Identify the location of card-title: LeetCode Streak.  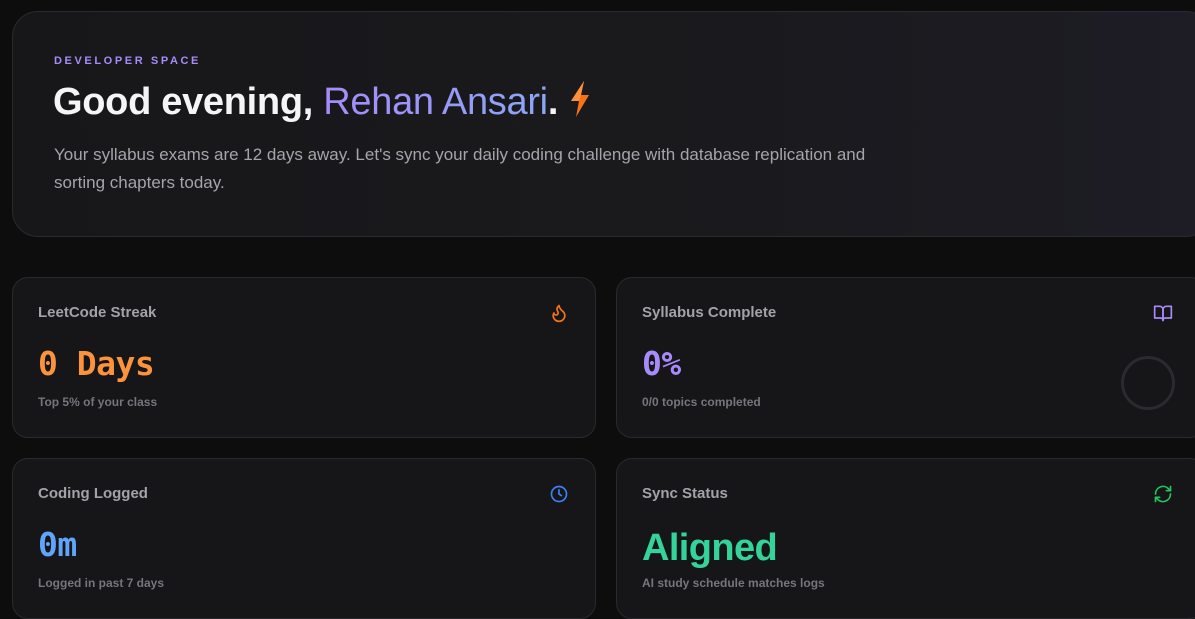
(97, 312).